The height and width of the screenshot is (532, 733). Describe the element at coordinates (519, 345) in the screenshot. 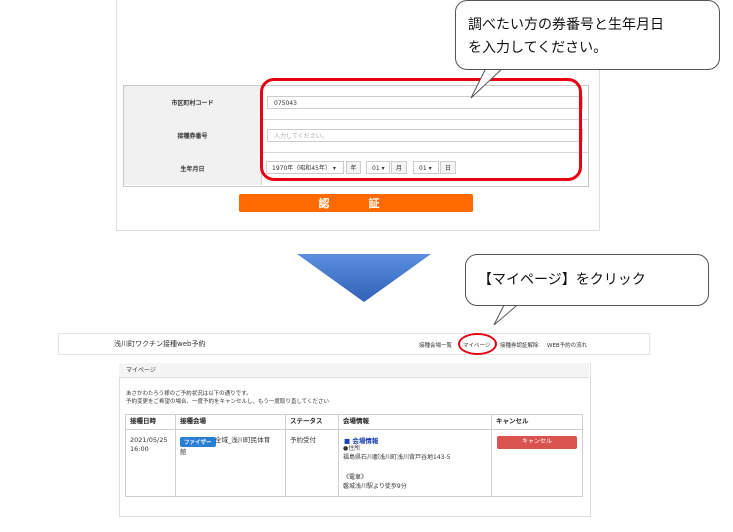

I see `nav-ticket-unlink: 接種券認証解除` at that location.